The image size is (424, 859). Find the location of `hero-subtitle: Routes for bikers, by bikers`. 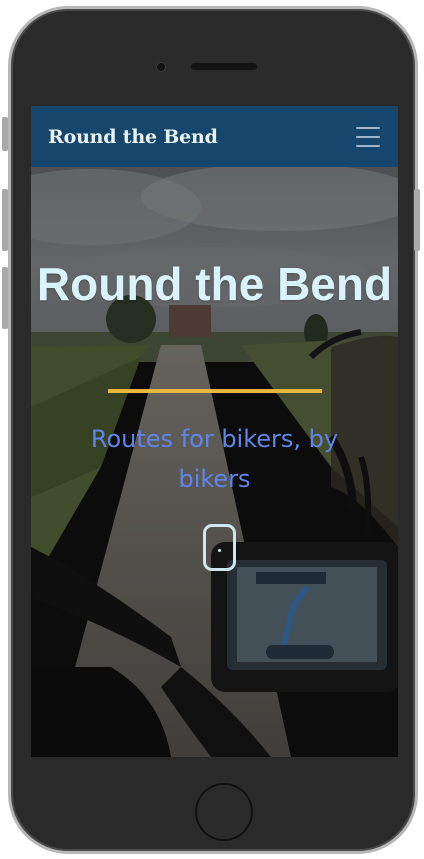

hero-subtitle: Routes for bikers, by bikers is located at coordinates (214, 459).